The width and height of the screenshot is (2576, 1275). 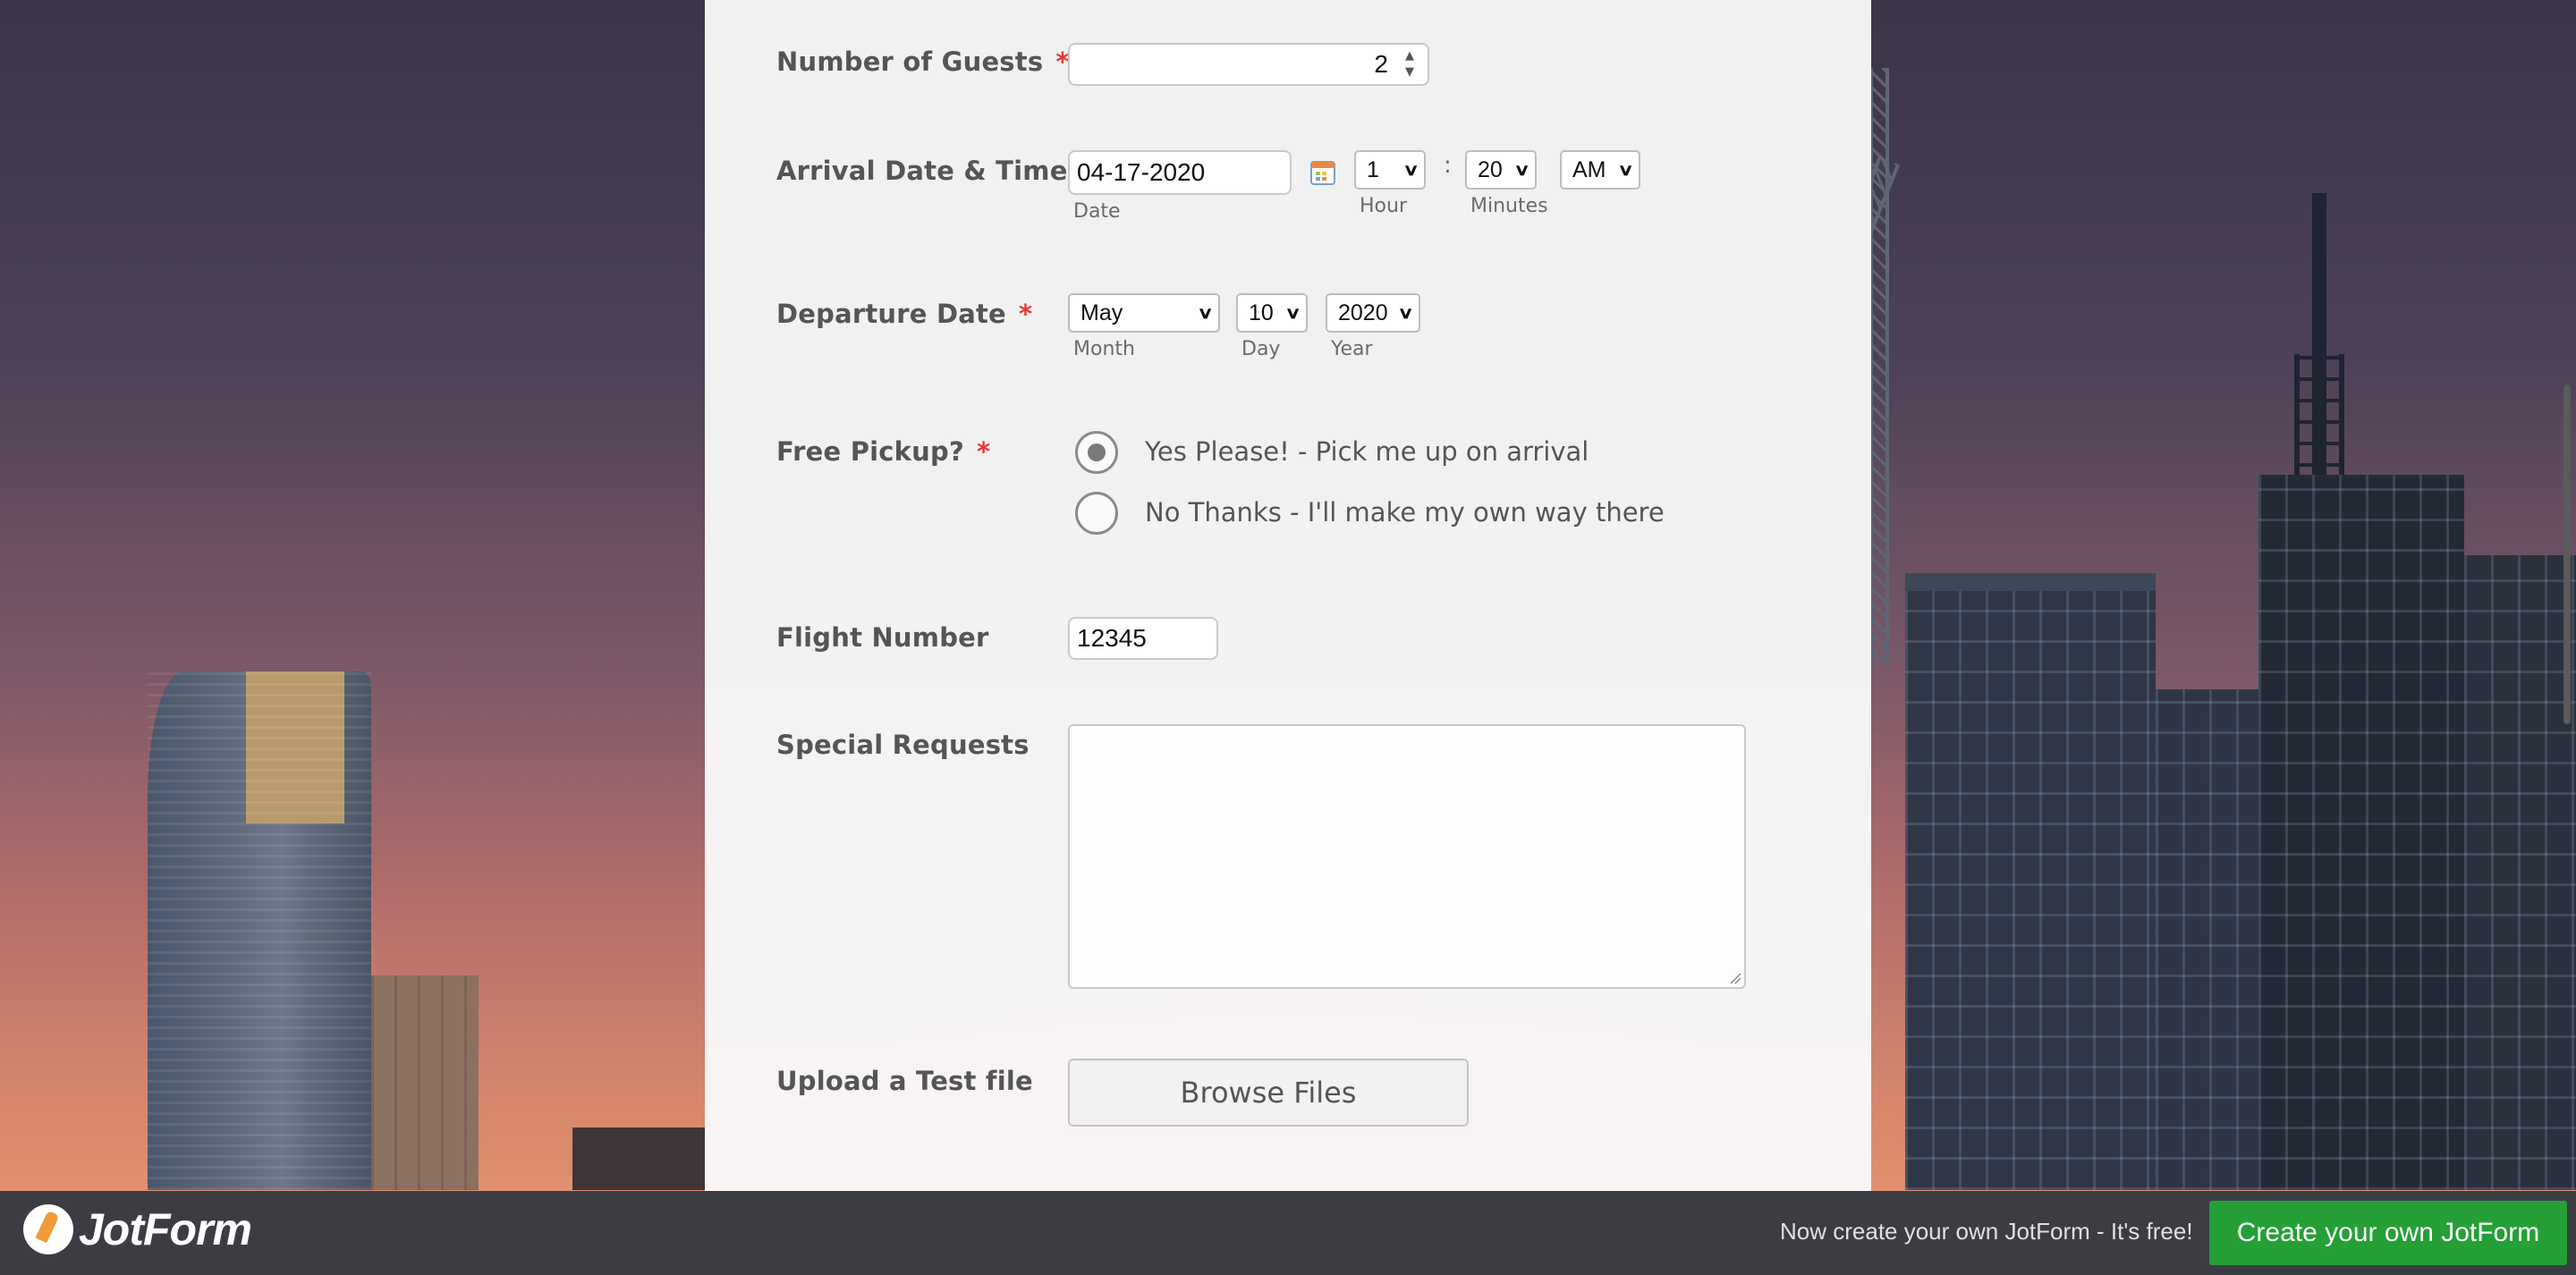 What do you see at coordinates (1261, 349) in the screenshot?
I see `departure-day-sublabel: Day` at bounding box center [1261, 349].